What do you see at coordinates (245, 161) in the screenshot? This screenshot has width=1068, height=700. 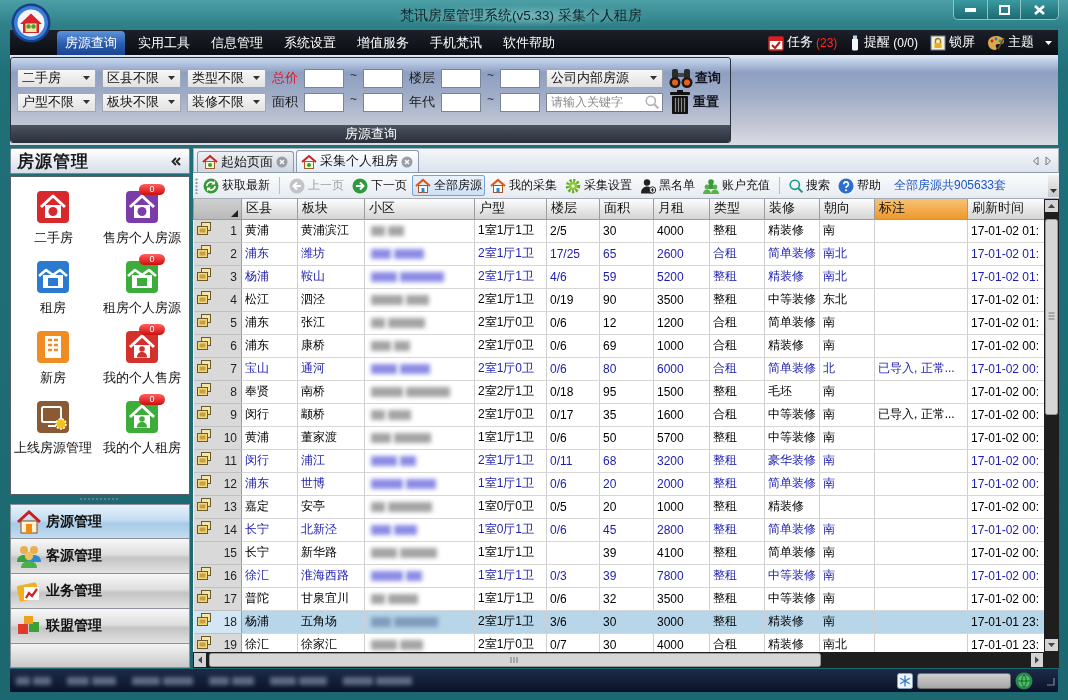 I see `tab: 起始页面` at bounding box center [245, 161].